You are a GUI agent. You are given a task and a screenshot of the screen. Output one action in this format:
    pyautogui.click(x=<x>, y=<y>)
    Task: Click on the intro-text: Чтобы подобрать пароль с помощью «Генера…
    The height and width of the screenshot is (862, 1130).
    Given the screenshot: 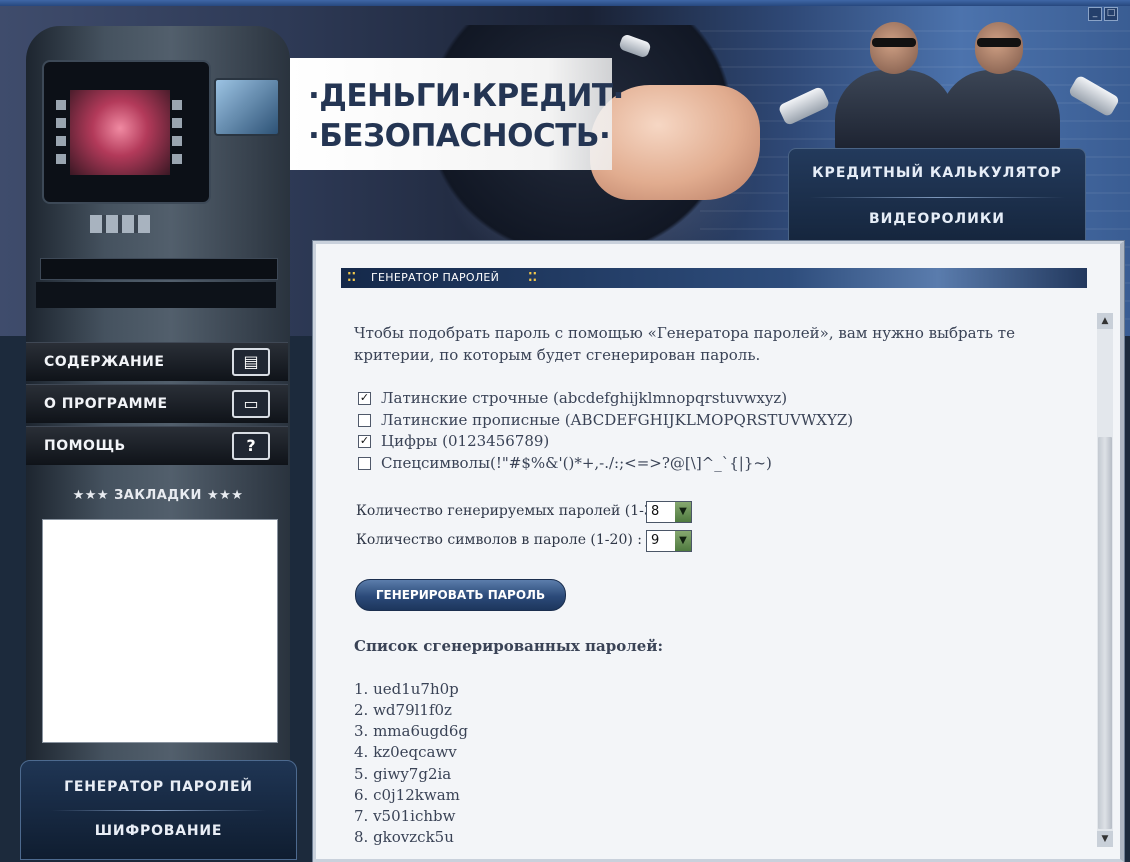 What is the action you would take?
    pyautogui.click(x=684, y=344)
    